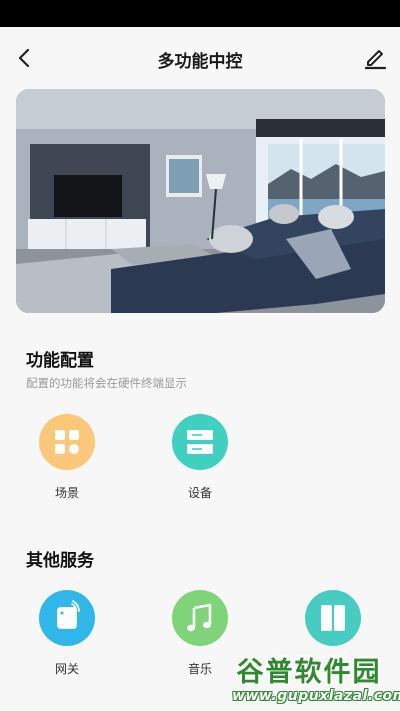  I want to click on music-icon-circle, so click(200, 618).